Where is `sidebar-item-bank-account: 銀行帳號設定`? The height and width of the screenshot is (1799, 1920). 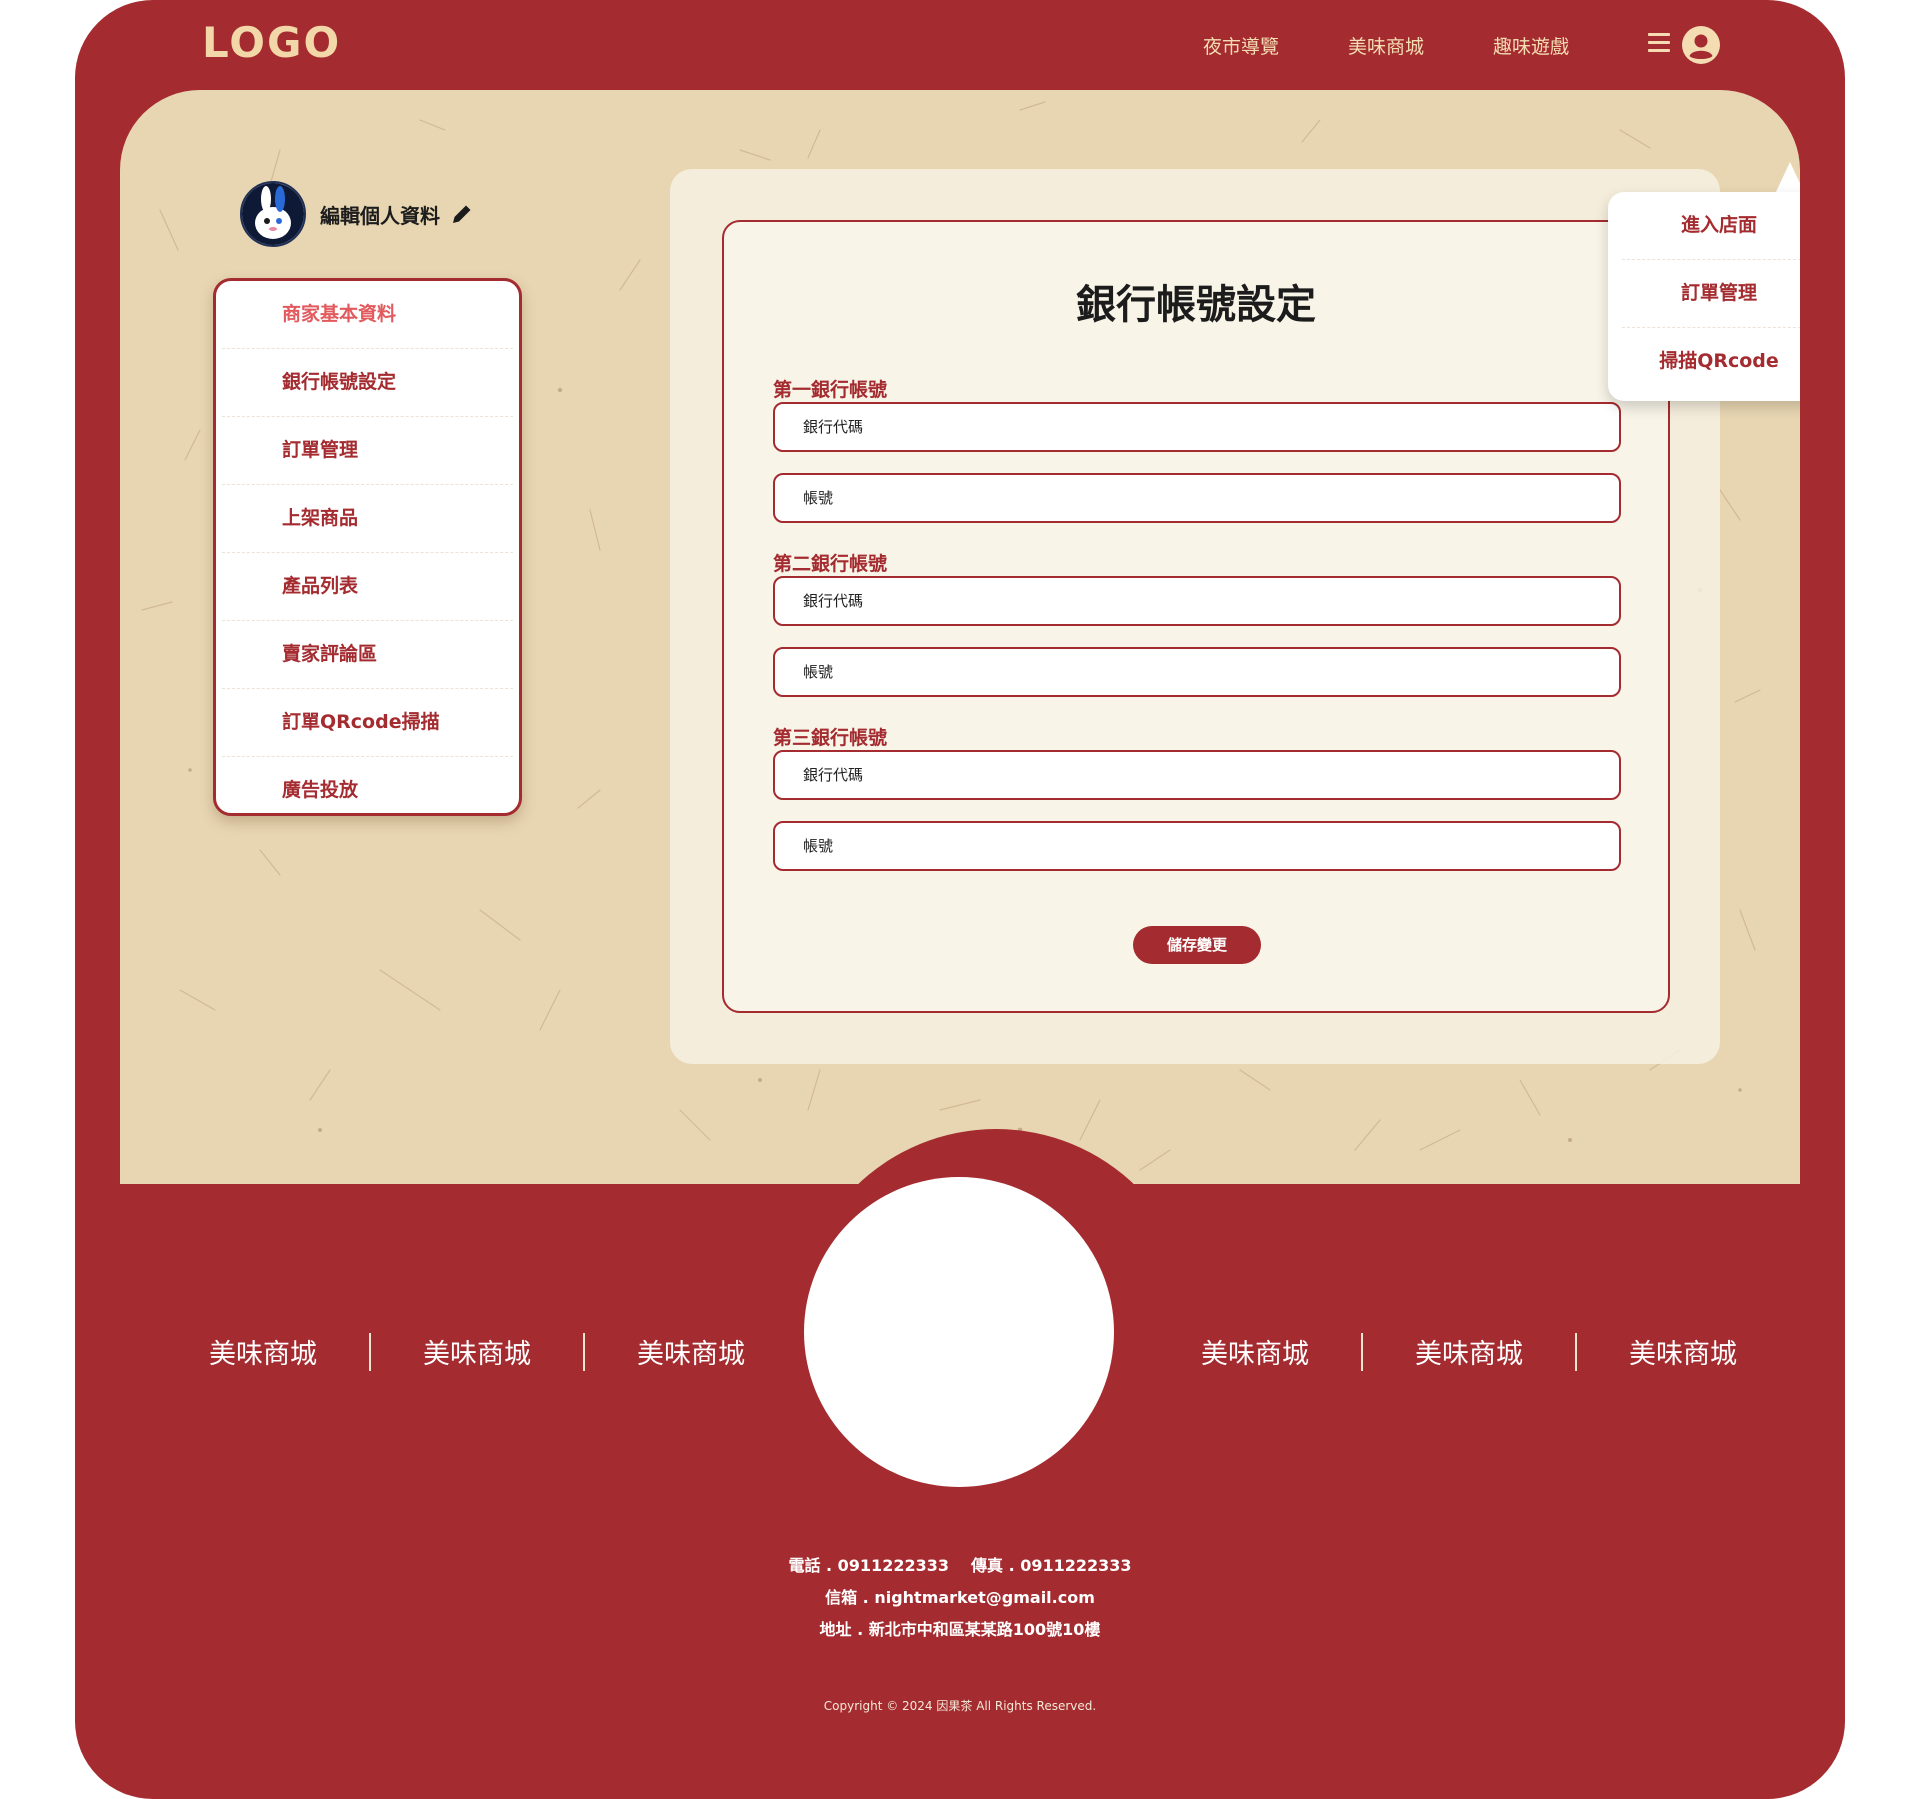
sidebar-item-bank-account: 銀行帳號設定 is located at coordinates (367, 383).